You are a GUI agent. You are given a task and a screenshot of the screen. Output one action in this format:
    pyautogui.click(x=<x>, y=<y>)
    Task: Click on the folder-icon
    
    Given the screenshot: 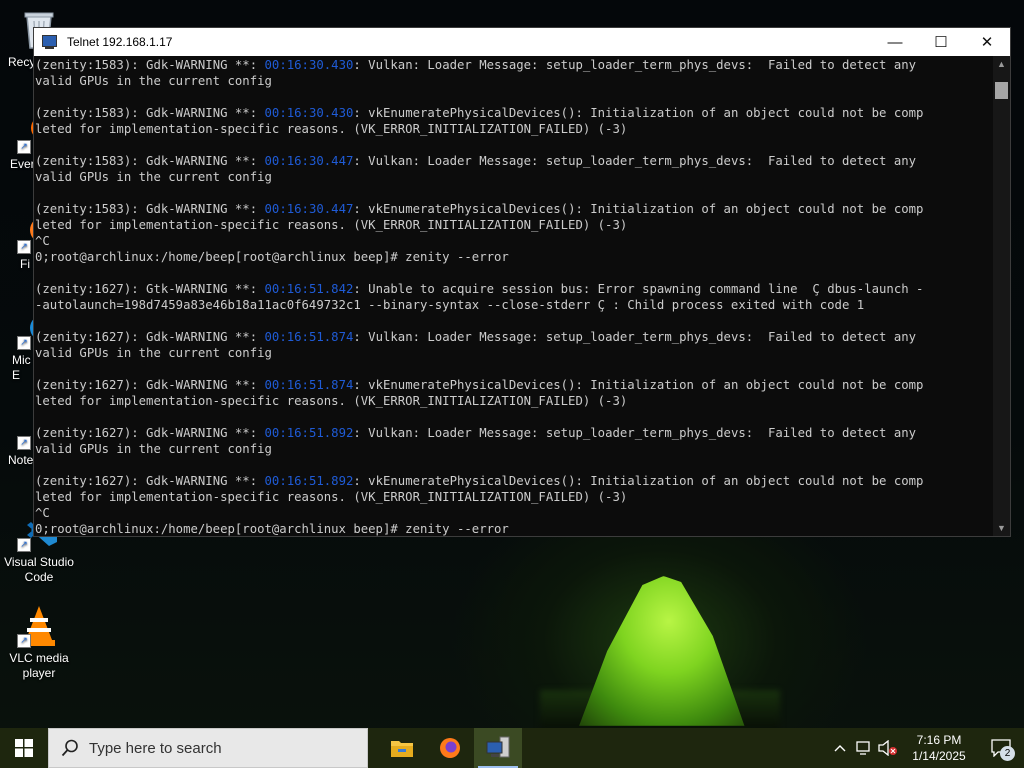 What is the action you would take?
    pyautogui.click(x=402, y=749)
    